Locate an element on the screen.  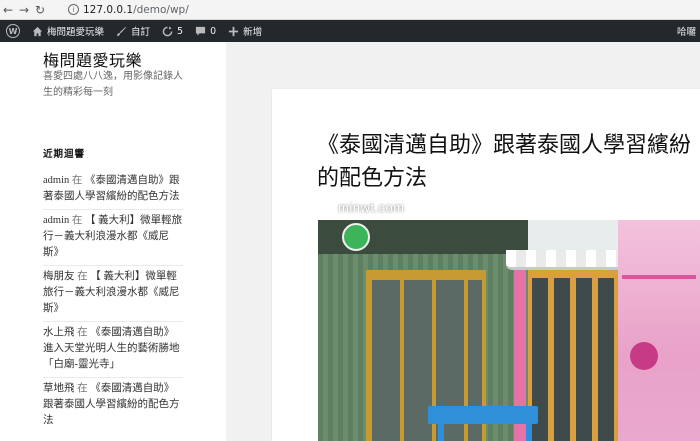
photo-ad-banner is located at coordinates (659, 277).